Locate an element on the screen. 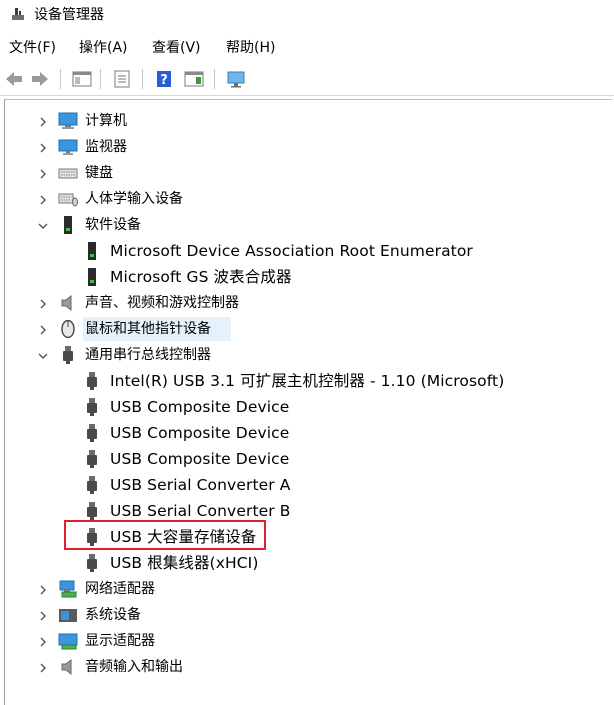 This screenshot has width=614, height=705. tree-node-label: 人体学输入设备 is located at coordinates (134, 199).